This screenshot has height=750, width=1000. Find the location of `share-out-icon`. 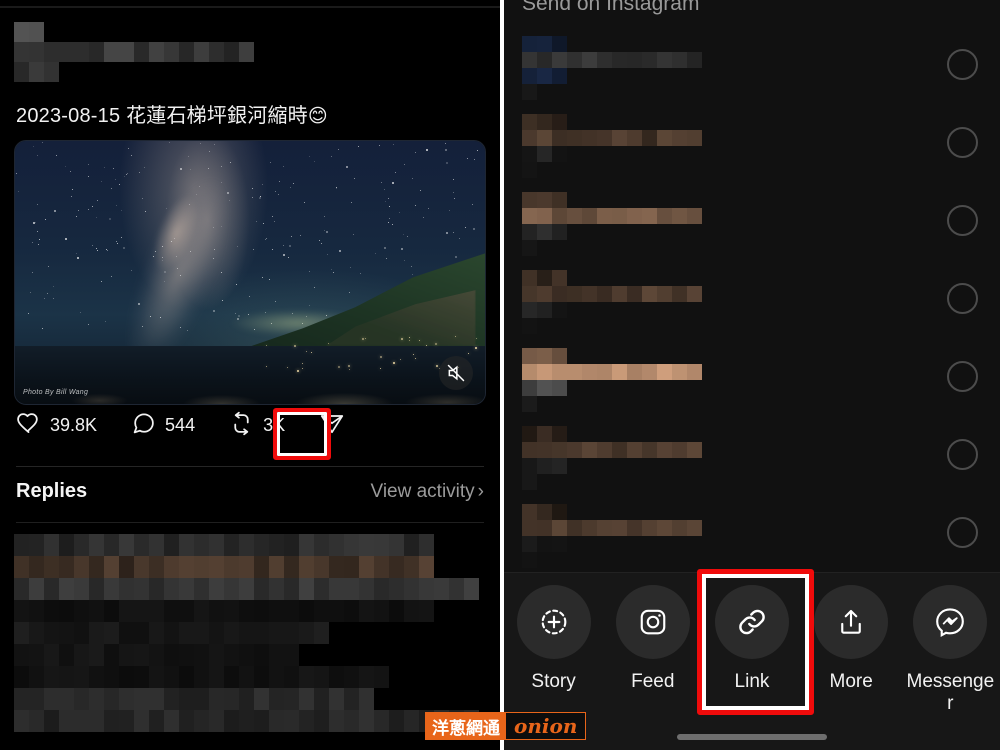

share-out-icon is located at coordinates (851, 622).